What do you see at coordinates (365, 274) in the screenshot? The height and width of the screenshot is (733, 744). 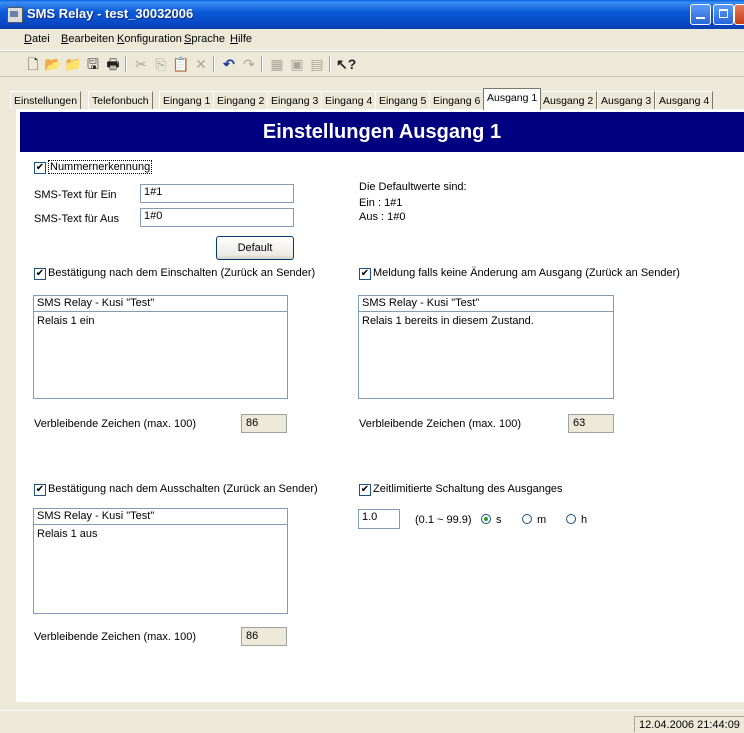 I see `notify-nochange-checkbox: ✔` at bounding box center [365, 274].